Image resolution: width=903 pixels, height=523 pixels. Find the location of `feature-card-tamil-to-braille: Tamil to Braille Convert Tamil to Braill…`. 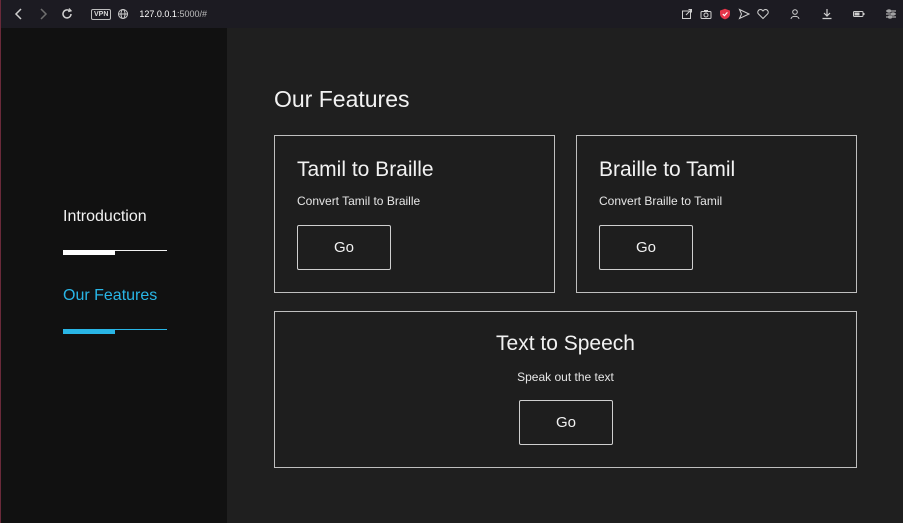

feature-card-tamil-to-braille: Tamil to Braille Convert Tamil to Braill… is located at coordinates (414, 214).